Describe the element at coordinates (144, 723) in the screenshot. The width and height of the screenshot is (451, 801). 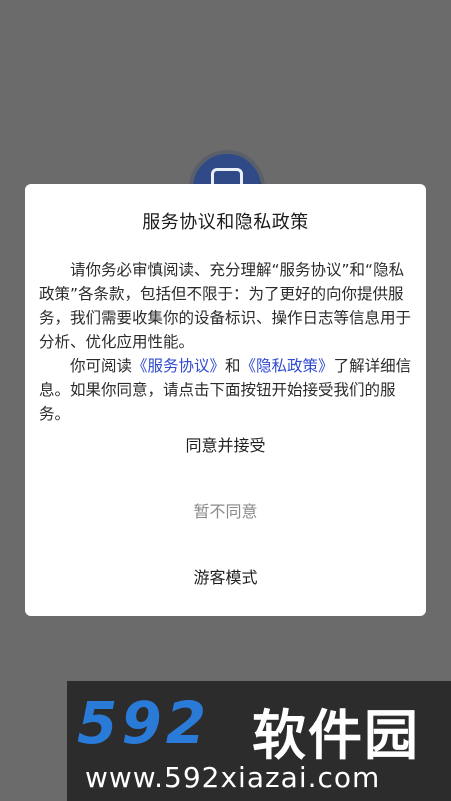
I see `watermark-number: 592` at that location.